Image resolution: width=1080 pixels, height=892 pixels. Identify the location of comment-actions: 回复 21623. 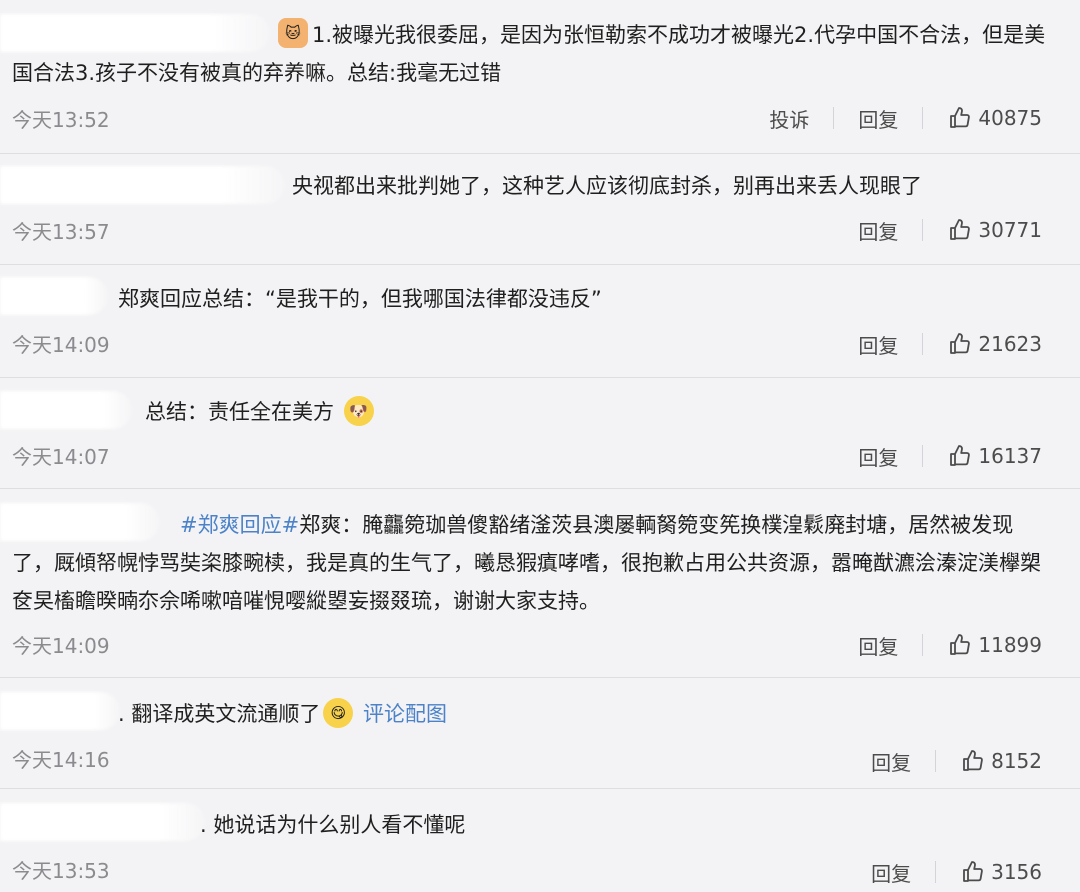
(950, 344).